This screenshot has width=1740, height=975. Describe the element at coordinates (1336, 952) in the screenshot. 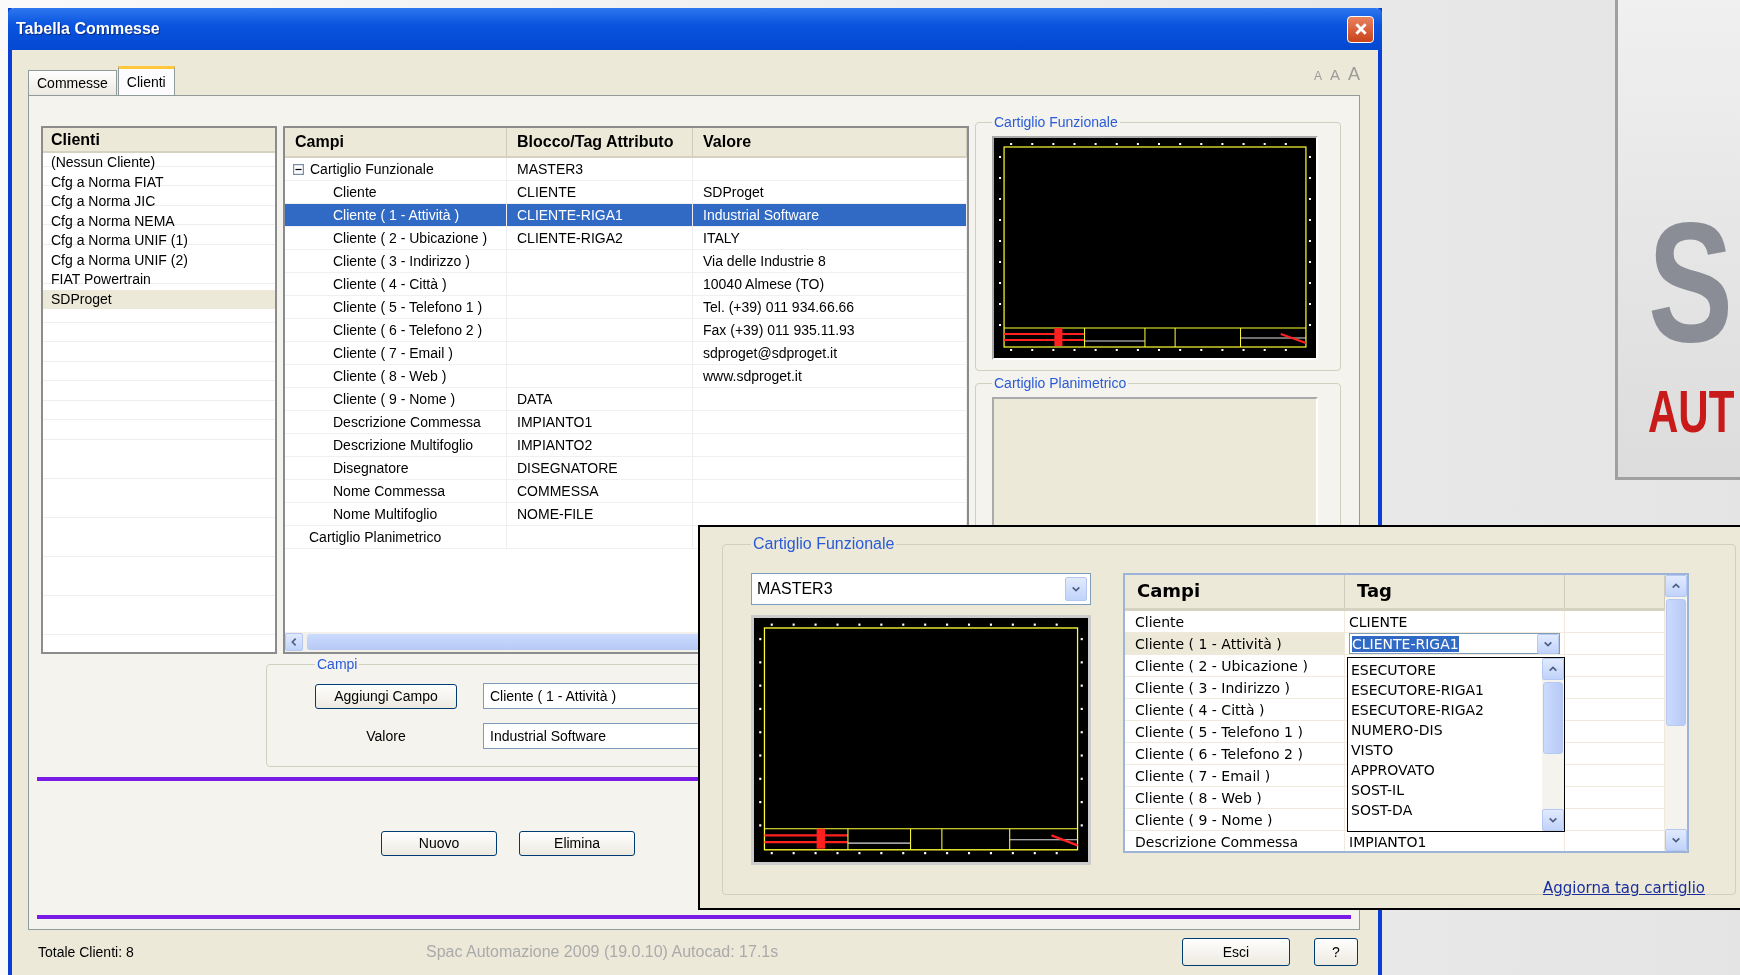

I see `help-button: ?` at that location.